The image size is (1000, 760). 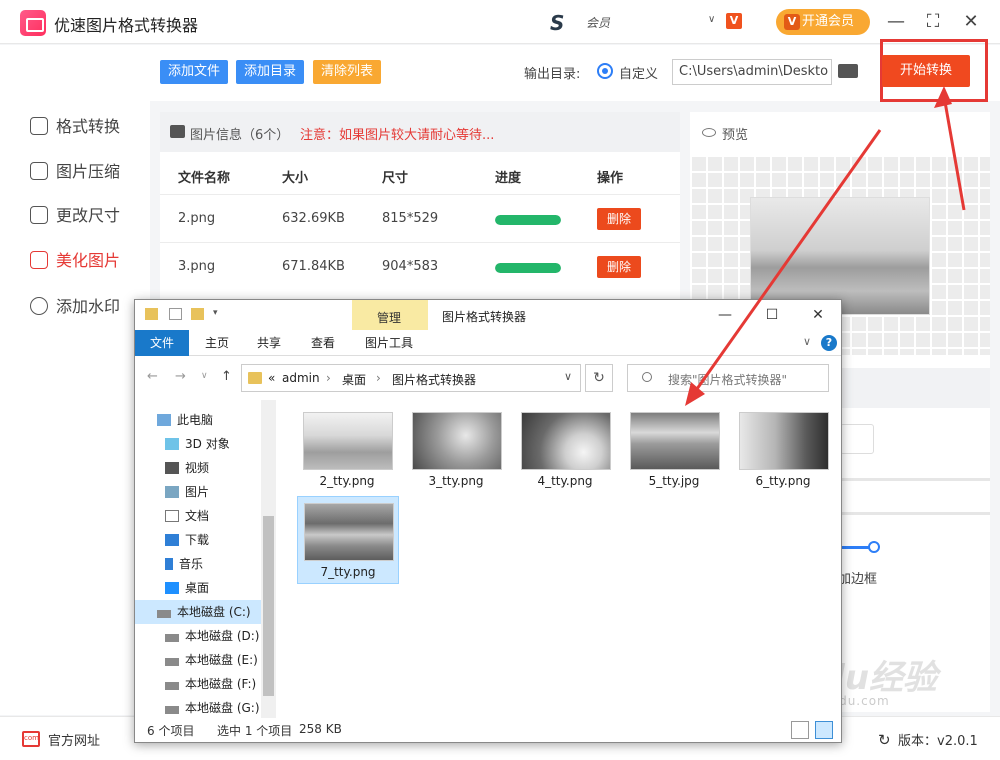 What do you see at coordinates (824, 730) in the screenshot?
I see `thumbnail-view-icon` at bounding box center [824, 730].